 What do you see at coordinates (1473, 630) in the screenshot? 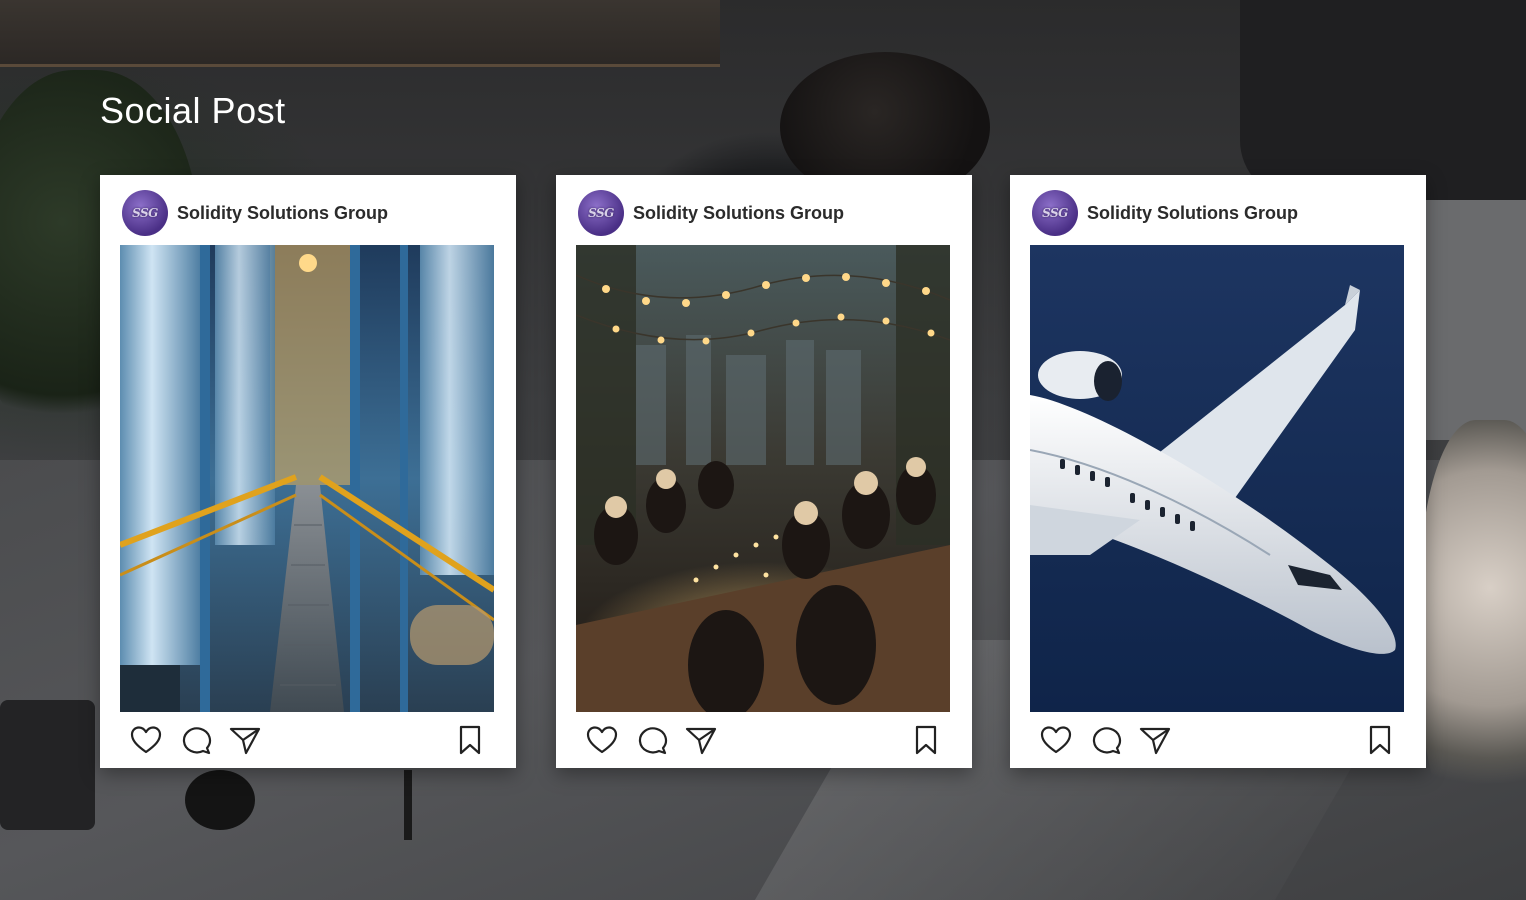
I see `flower-bouquet` at bounding box center [1473, 630].